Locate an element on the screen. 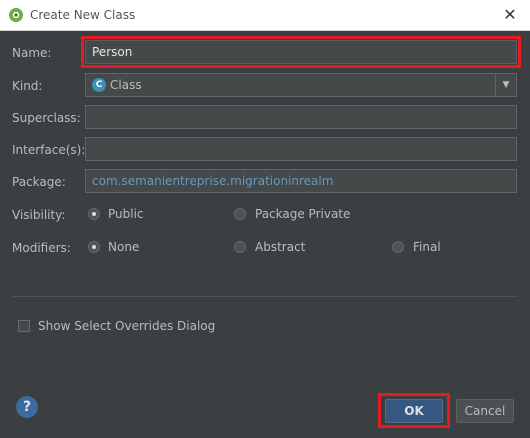  name-input-highlight is located at coordinates (301, 52).